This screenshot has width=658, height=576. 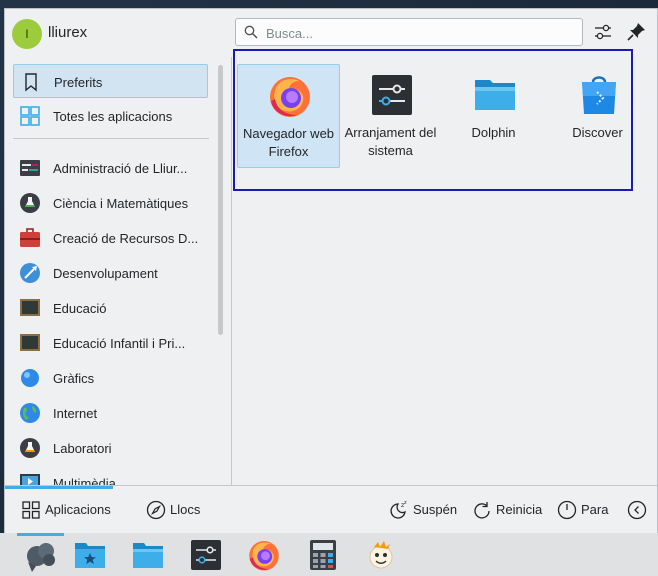 I want to click on sidebar-item-label: Desenvolupament, so click(x=105, y=273).